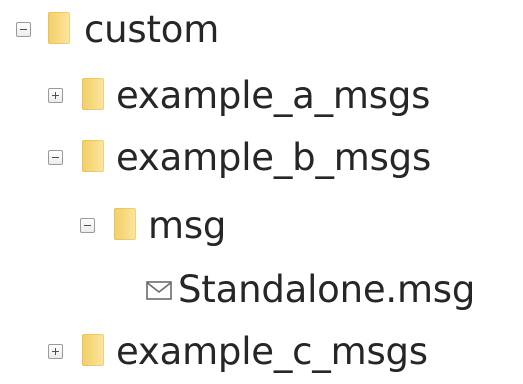 The image size is (523, 384). I want to click on tree-item-label: example_b_msgs, so click(274, 157).